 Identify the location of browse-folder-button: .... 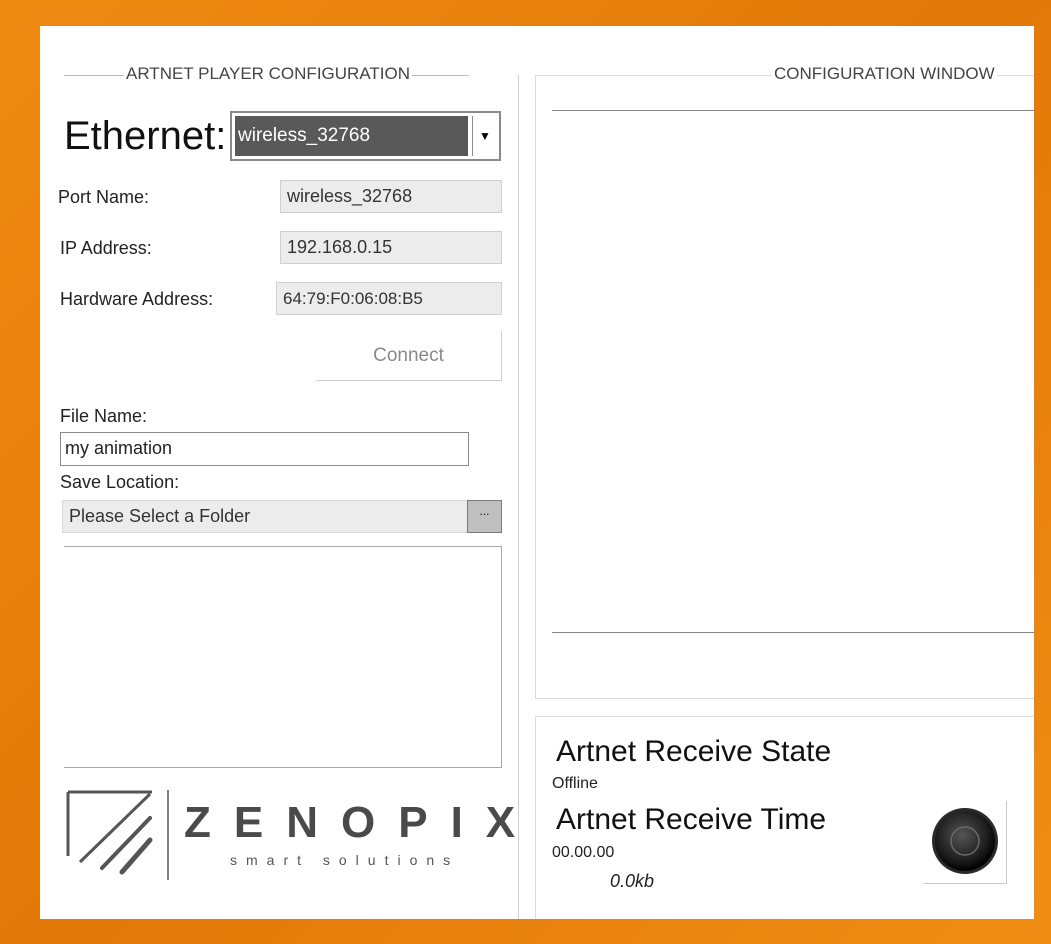
(484, 516).